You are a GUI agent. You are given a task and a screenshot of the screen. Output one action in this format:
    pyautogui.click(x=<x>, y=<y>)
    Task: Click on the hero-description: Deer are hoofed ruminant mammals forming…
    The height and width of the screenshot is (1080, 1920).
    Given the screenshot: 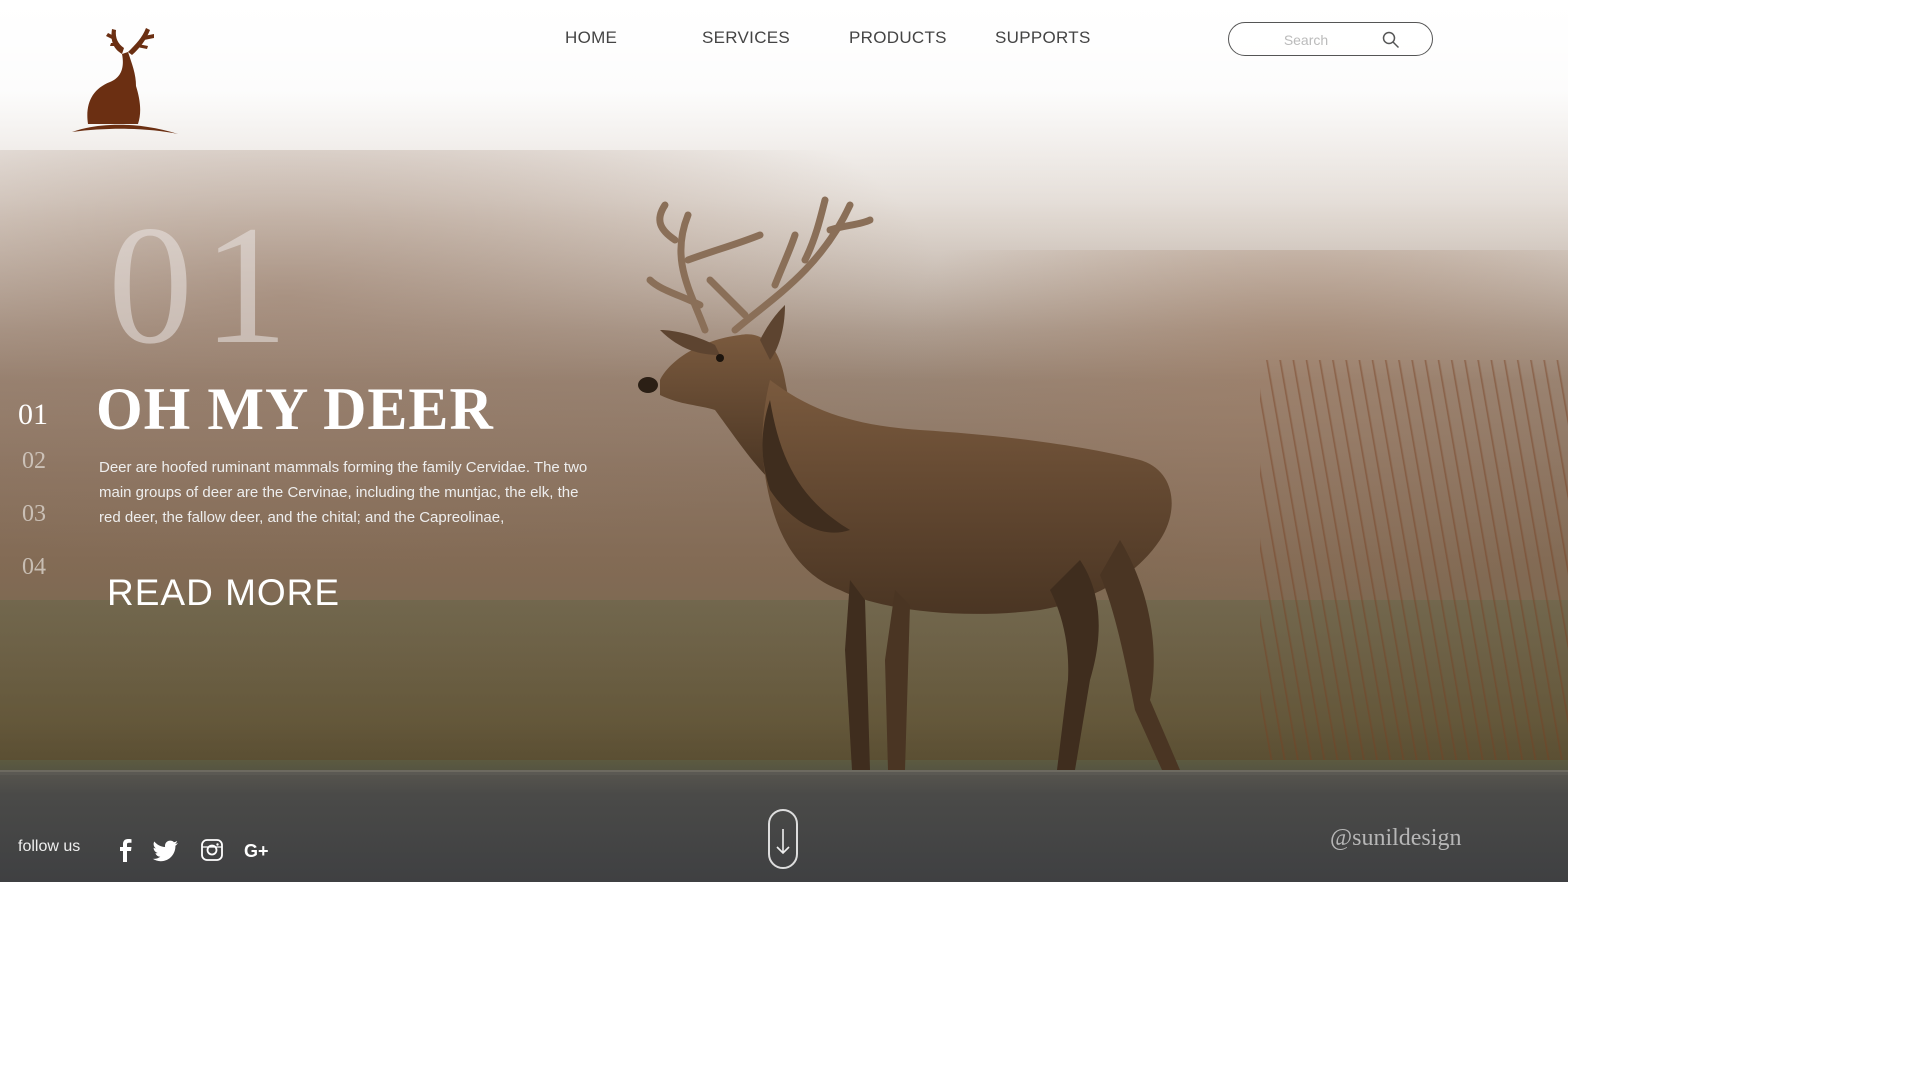 What is the action you would take?
    pyautogui.click(x=343, y=492)
    